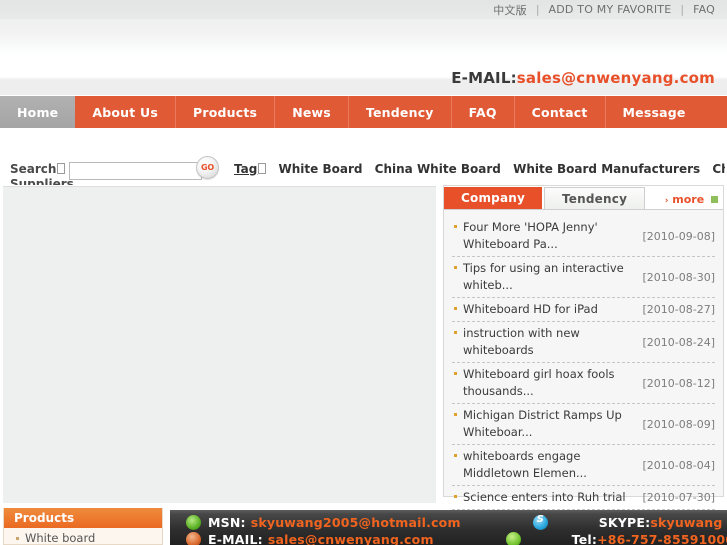 Image resolution: width=727 pixels, height=545 pixels. I want to click on nav-item-news: News, so click(311, 112).